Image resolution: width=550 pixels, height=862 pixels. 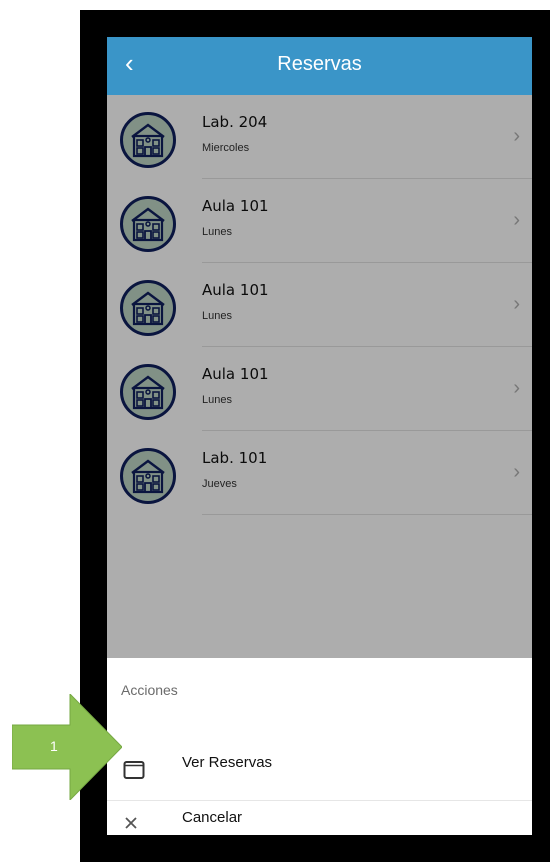 What do you see at coordinates (149, 690) in the screenshot?
I see `action-sheet-title: Acciones` at bounding box center [149, 690].